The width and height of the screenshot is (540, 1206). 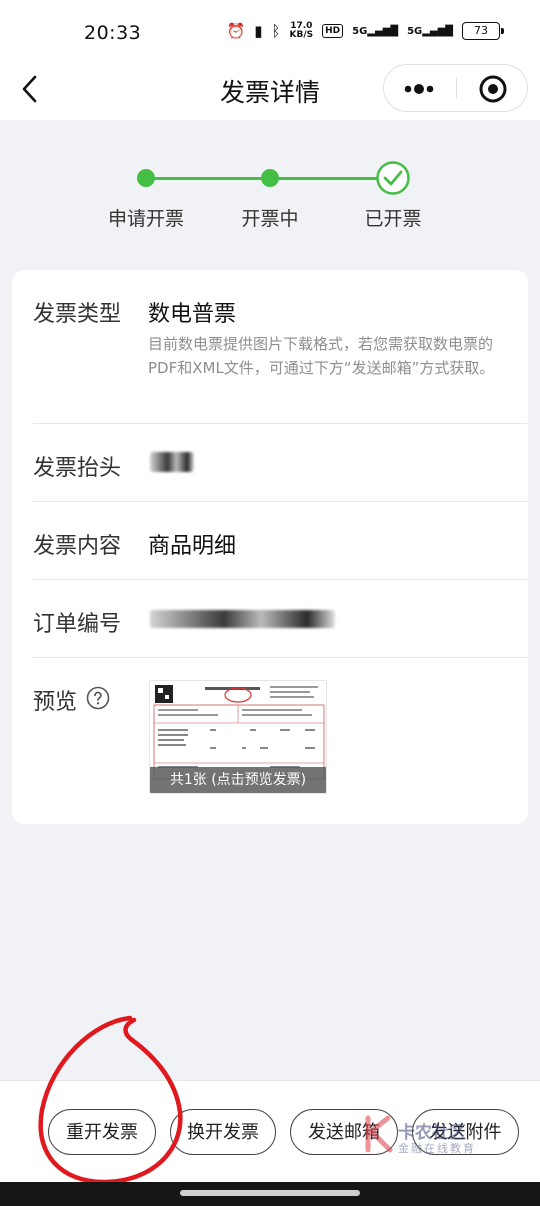 I want to click on send-email-button: 发送邮箱, so click(x=344, y=1132).